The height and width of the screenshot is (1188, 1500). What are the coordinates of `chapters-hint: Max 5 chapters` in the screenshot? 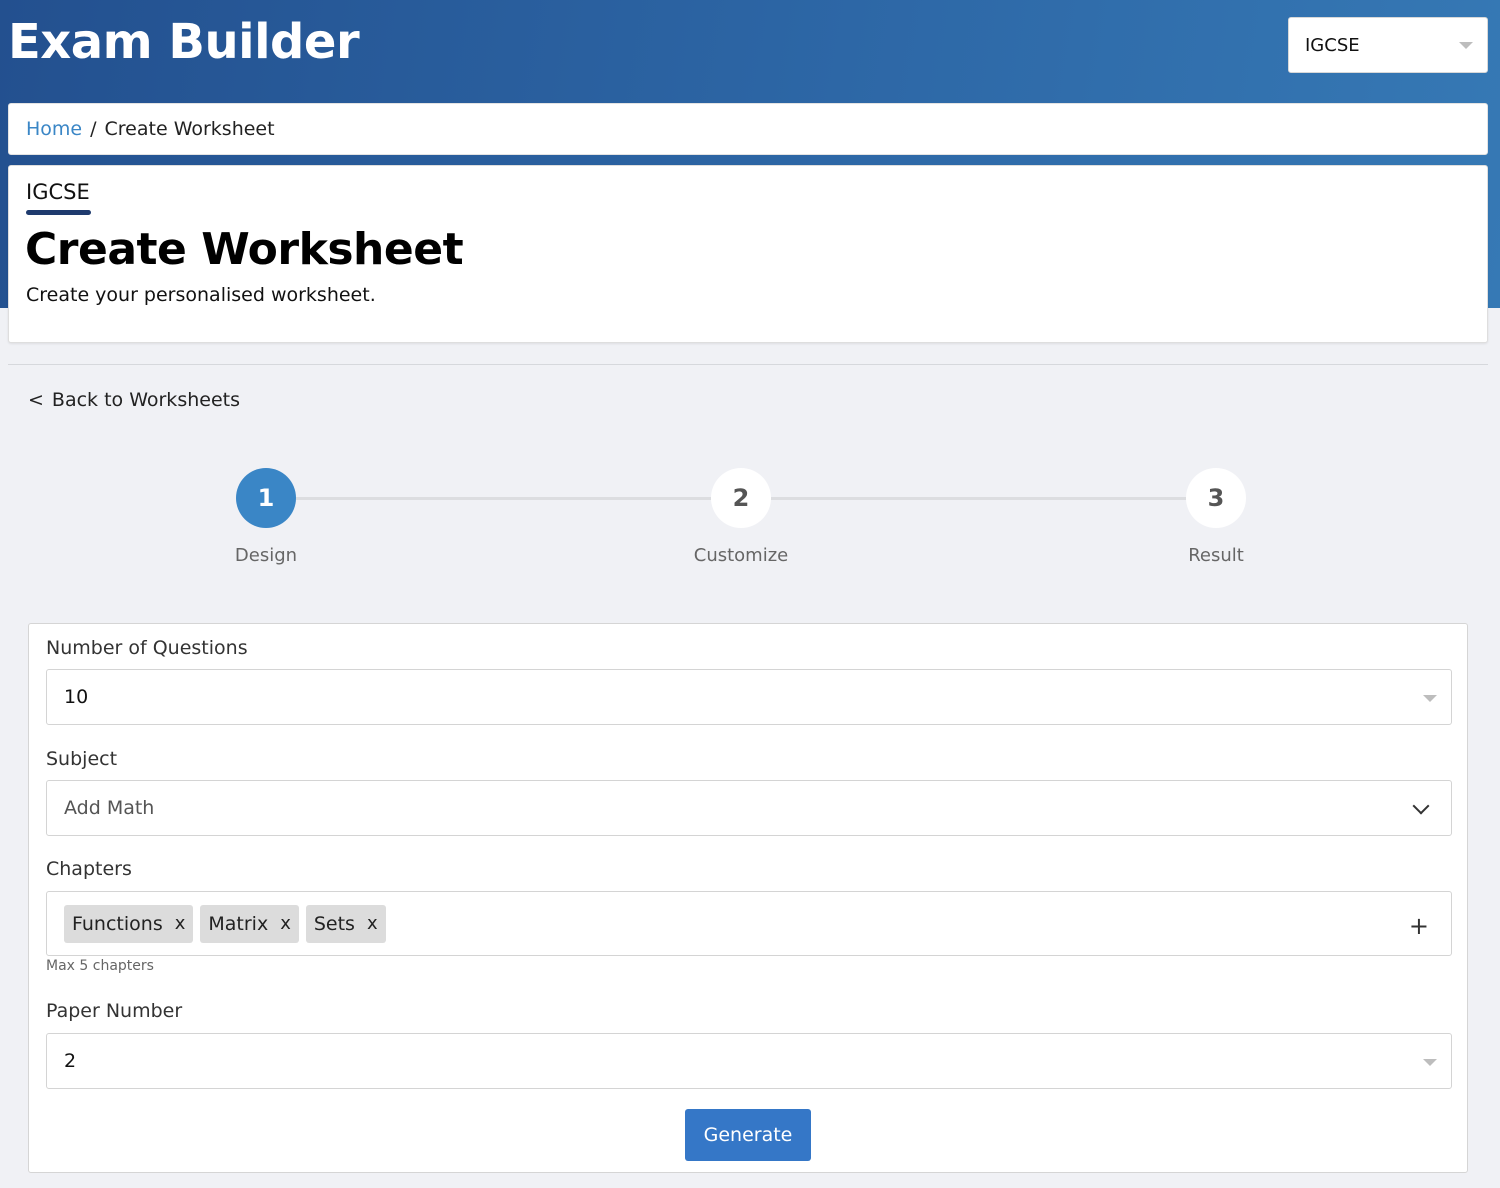 It's located at (100, 966).